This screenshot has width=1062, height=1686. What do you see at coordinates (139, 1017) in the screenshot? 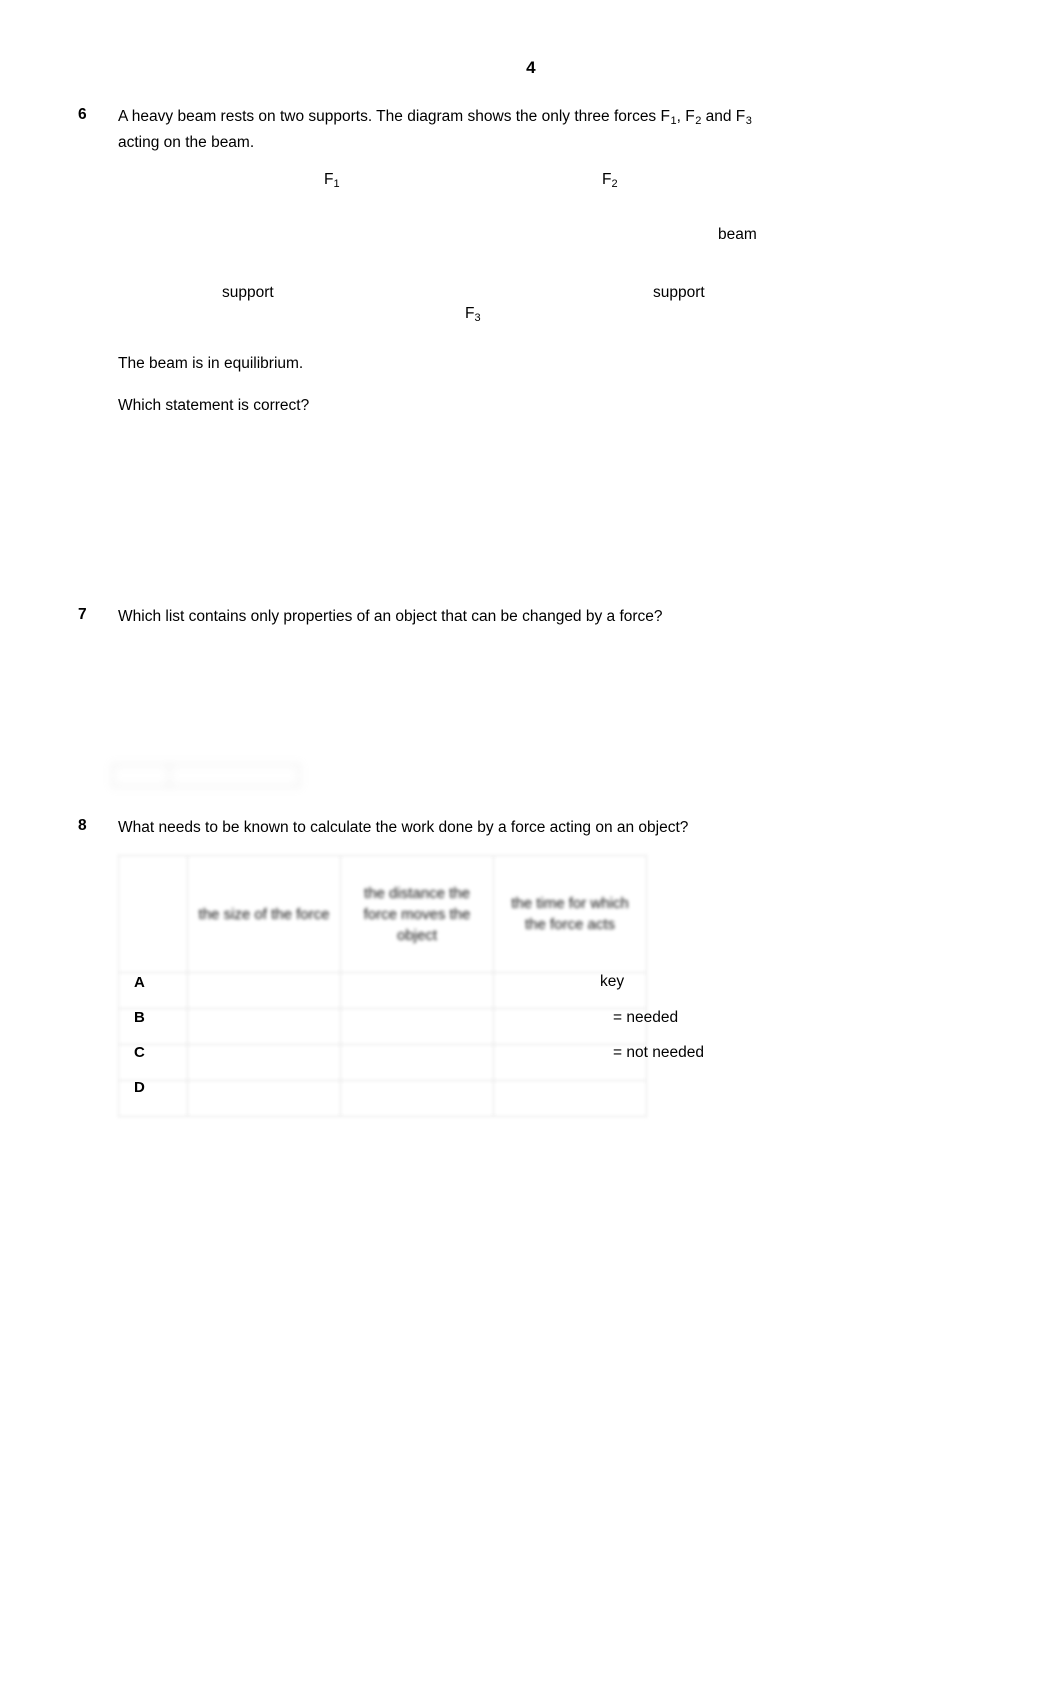
I see `answer-grid-row-letter-b: B` at bounding box center [139, 1017].